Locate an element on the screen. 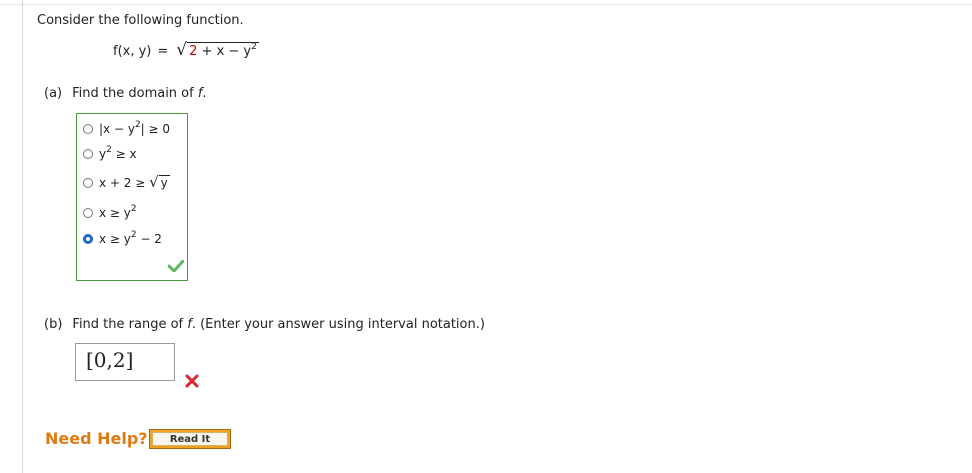 The image size is (972, 473). radicand-terms: + x − y is located at coordinates (224, 51).